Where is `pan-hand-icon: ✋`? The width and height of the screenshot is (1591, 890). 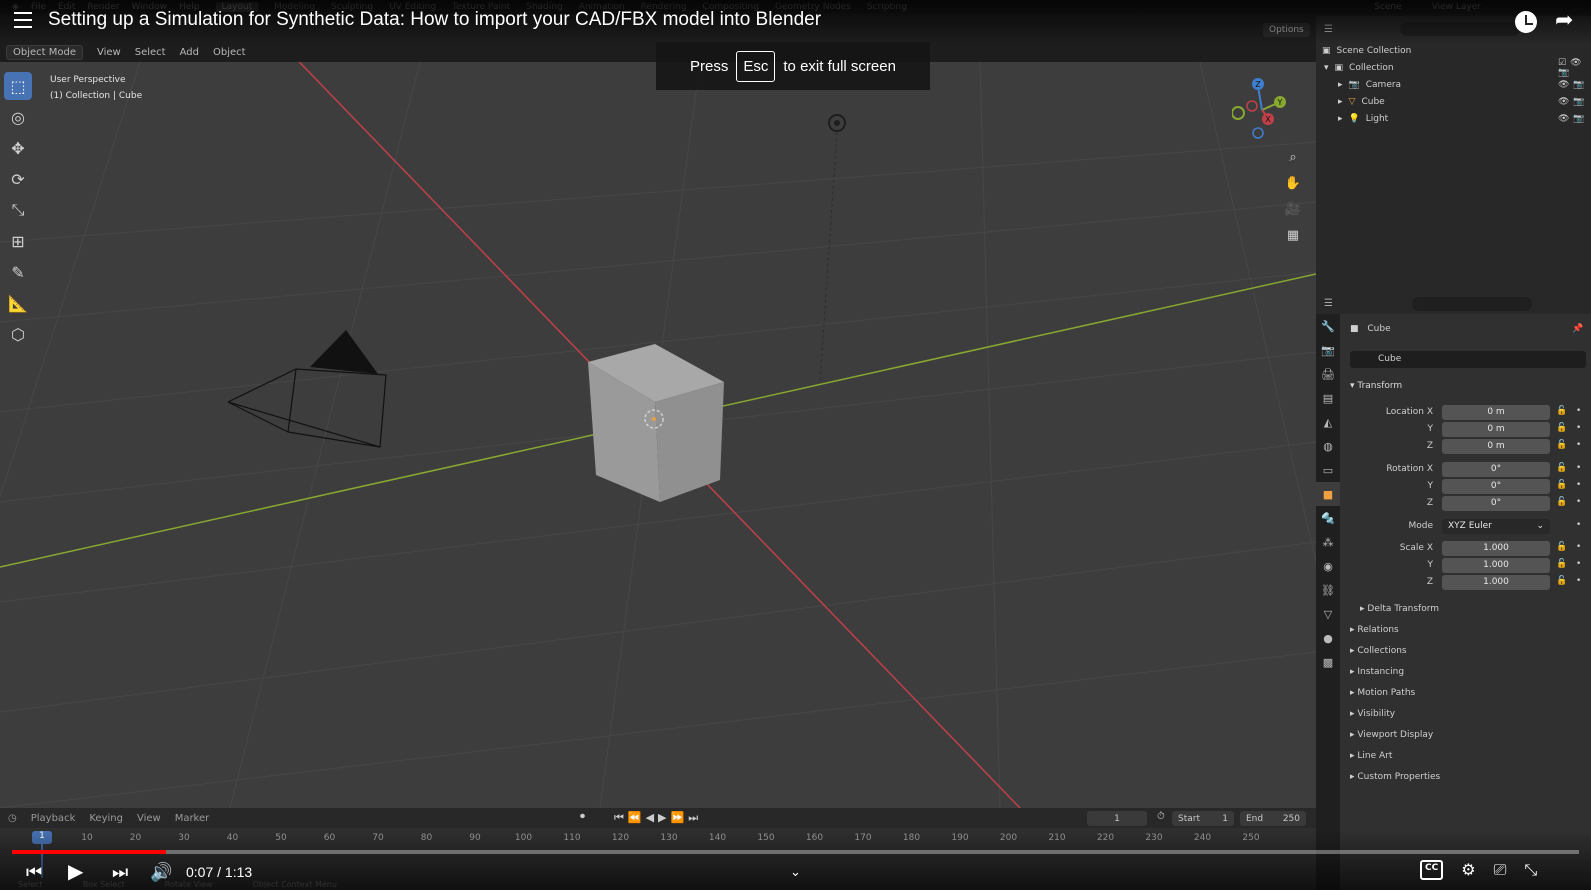 pan-hand-icon: ✋ is located at coordinates (1293, 185).